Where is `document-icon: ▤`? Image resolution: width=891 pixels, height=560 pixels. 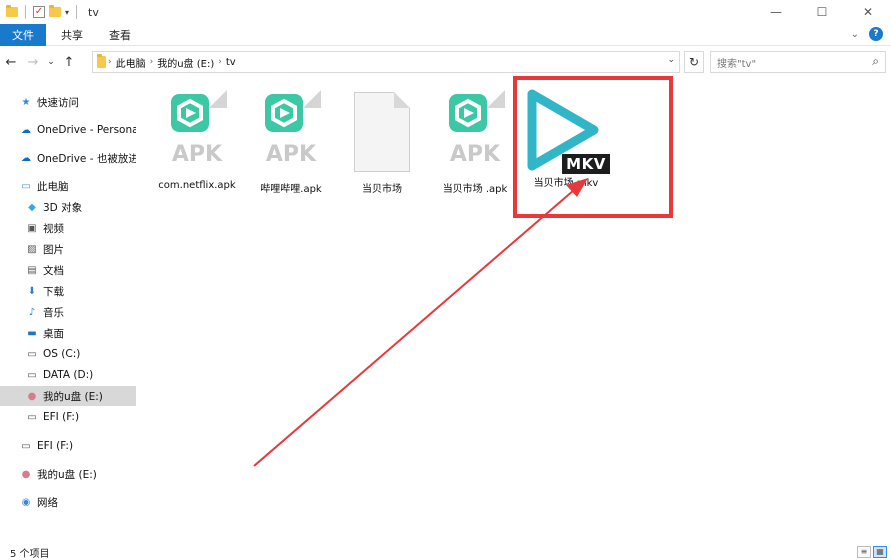 document-icon: ▤ is located at coordinates (32, 270).